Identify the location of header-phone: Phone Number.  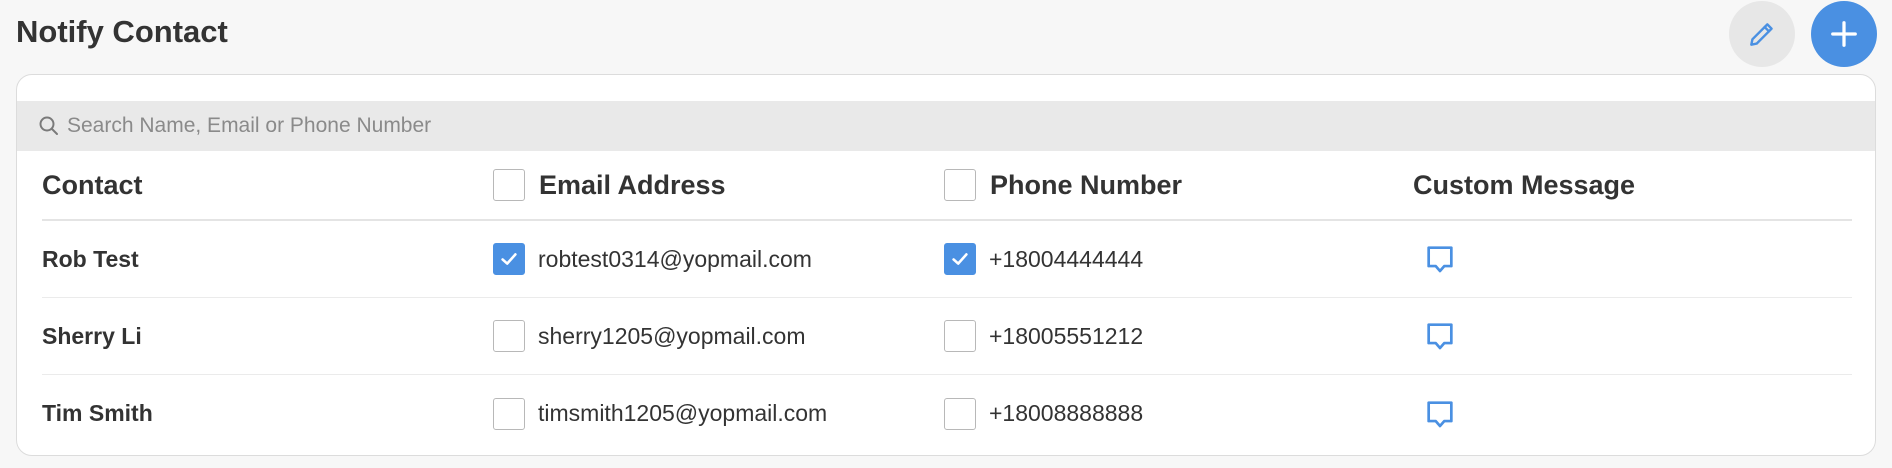
(1086, 184).